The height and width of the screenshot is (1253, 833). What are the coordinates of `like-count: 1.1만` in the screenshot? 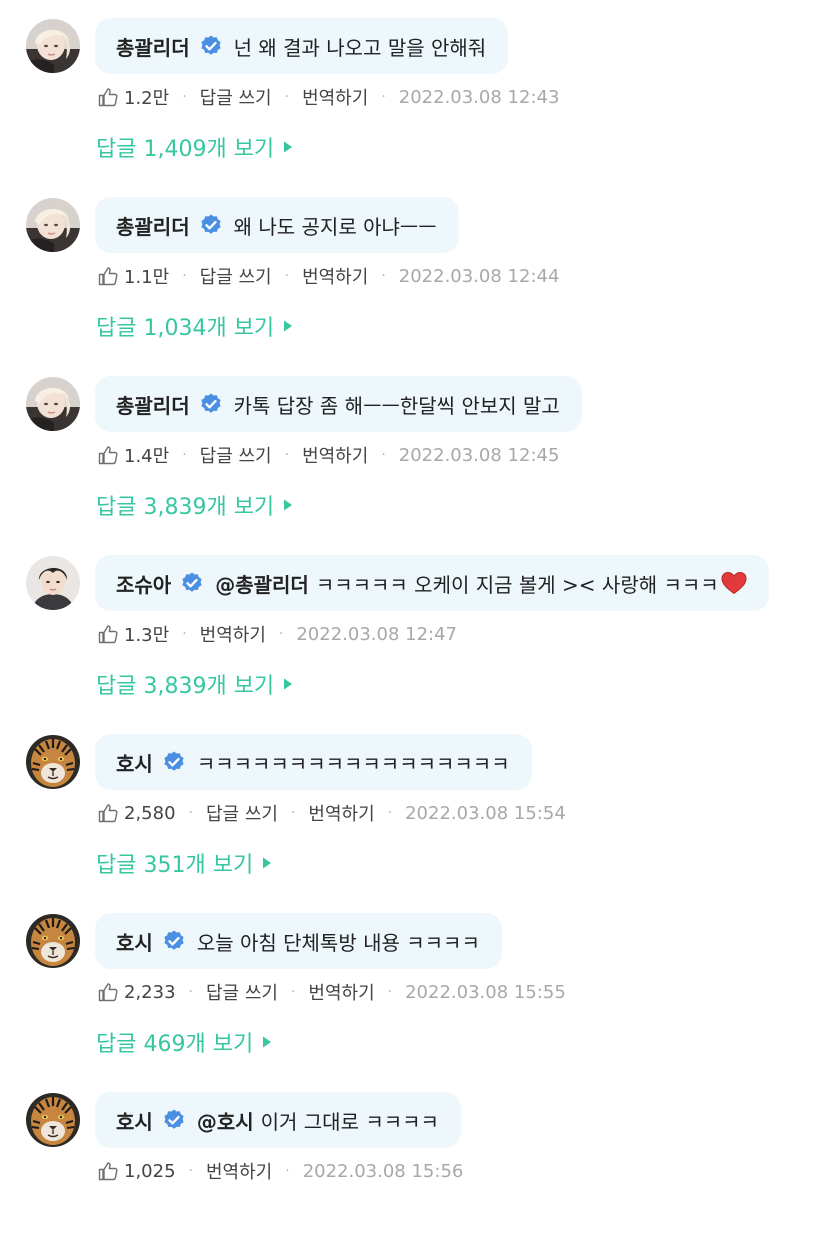 It's located at (147, 277).